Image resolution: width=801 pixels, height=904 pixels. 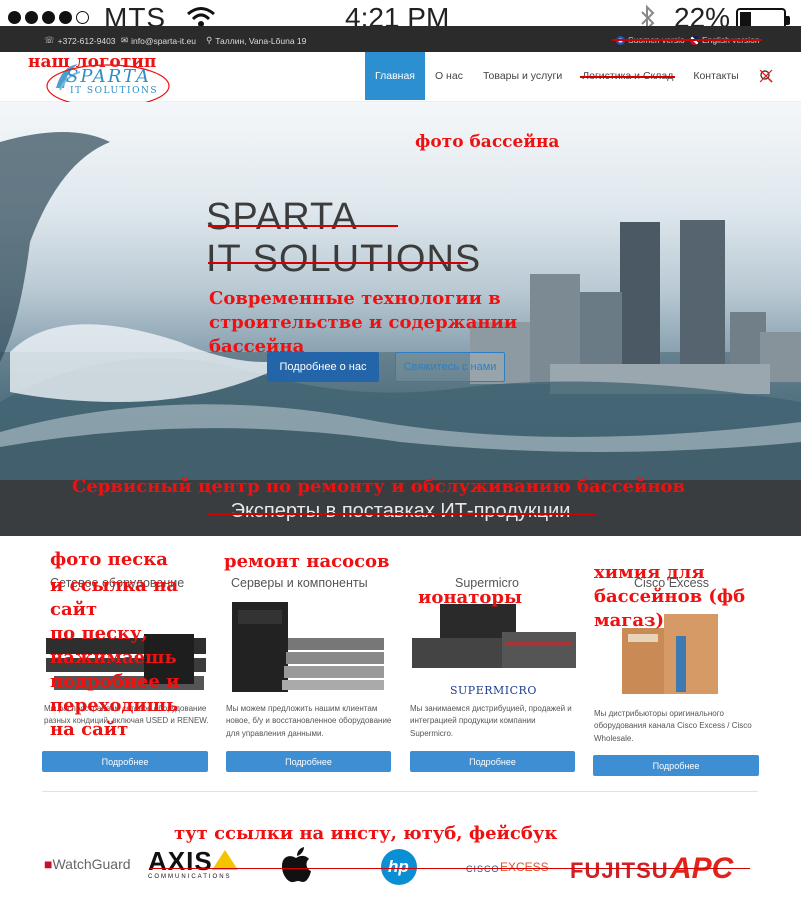 What do you see at coordinates (89, 729) in the screenshot?
I see `annotation-sand: на сайт` at bounding box center [89, 729].